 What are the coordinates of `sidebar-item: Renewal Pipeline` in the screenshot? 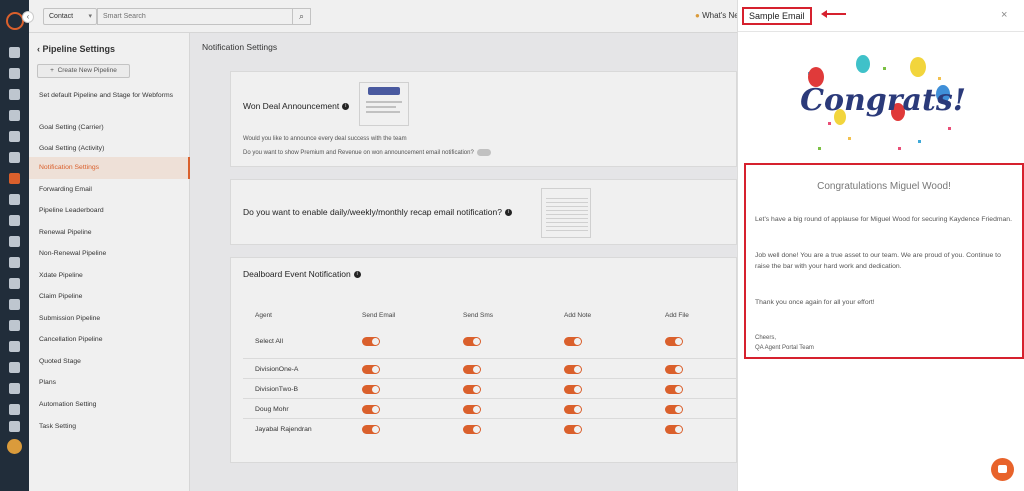 It's located at (109, 232).